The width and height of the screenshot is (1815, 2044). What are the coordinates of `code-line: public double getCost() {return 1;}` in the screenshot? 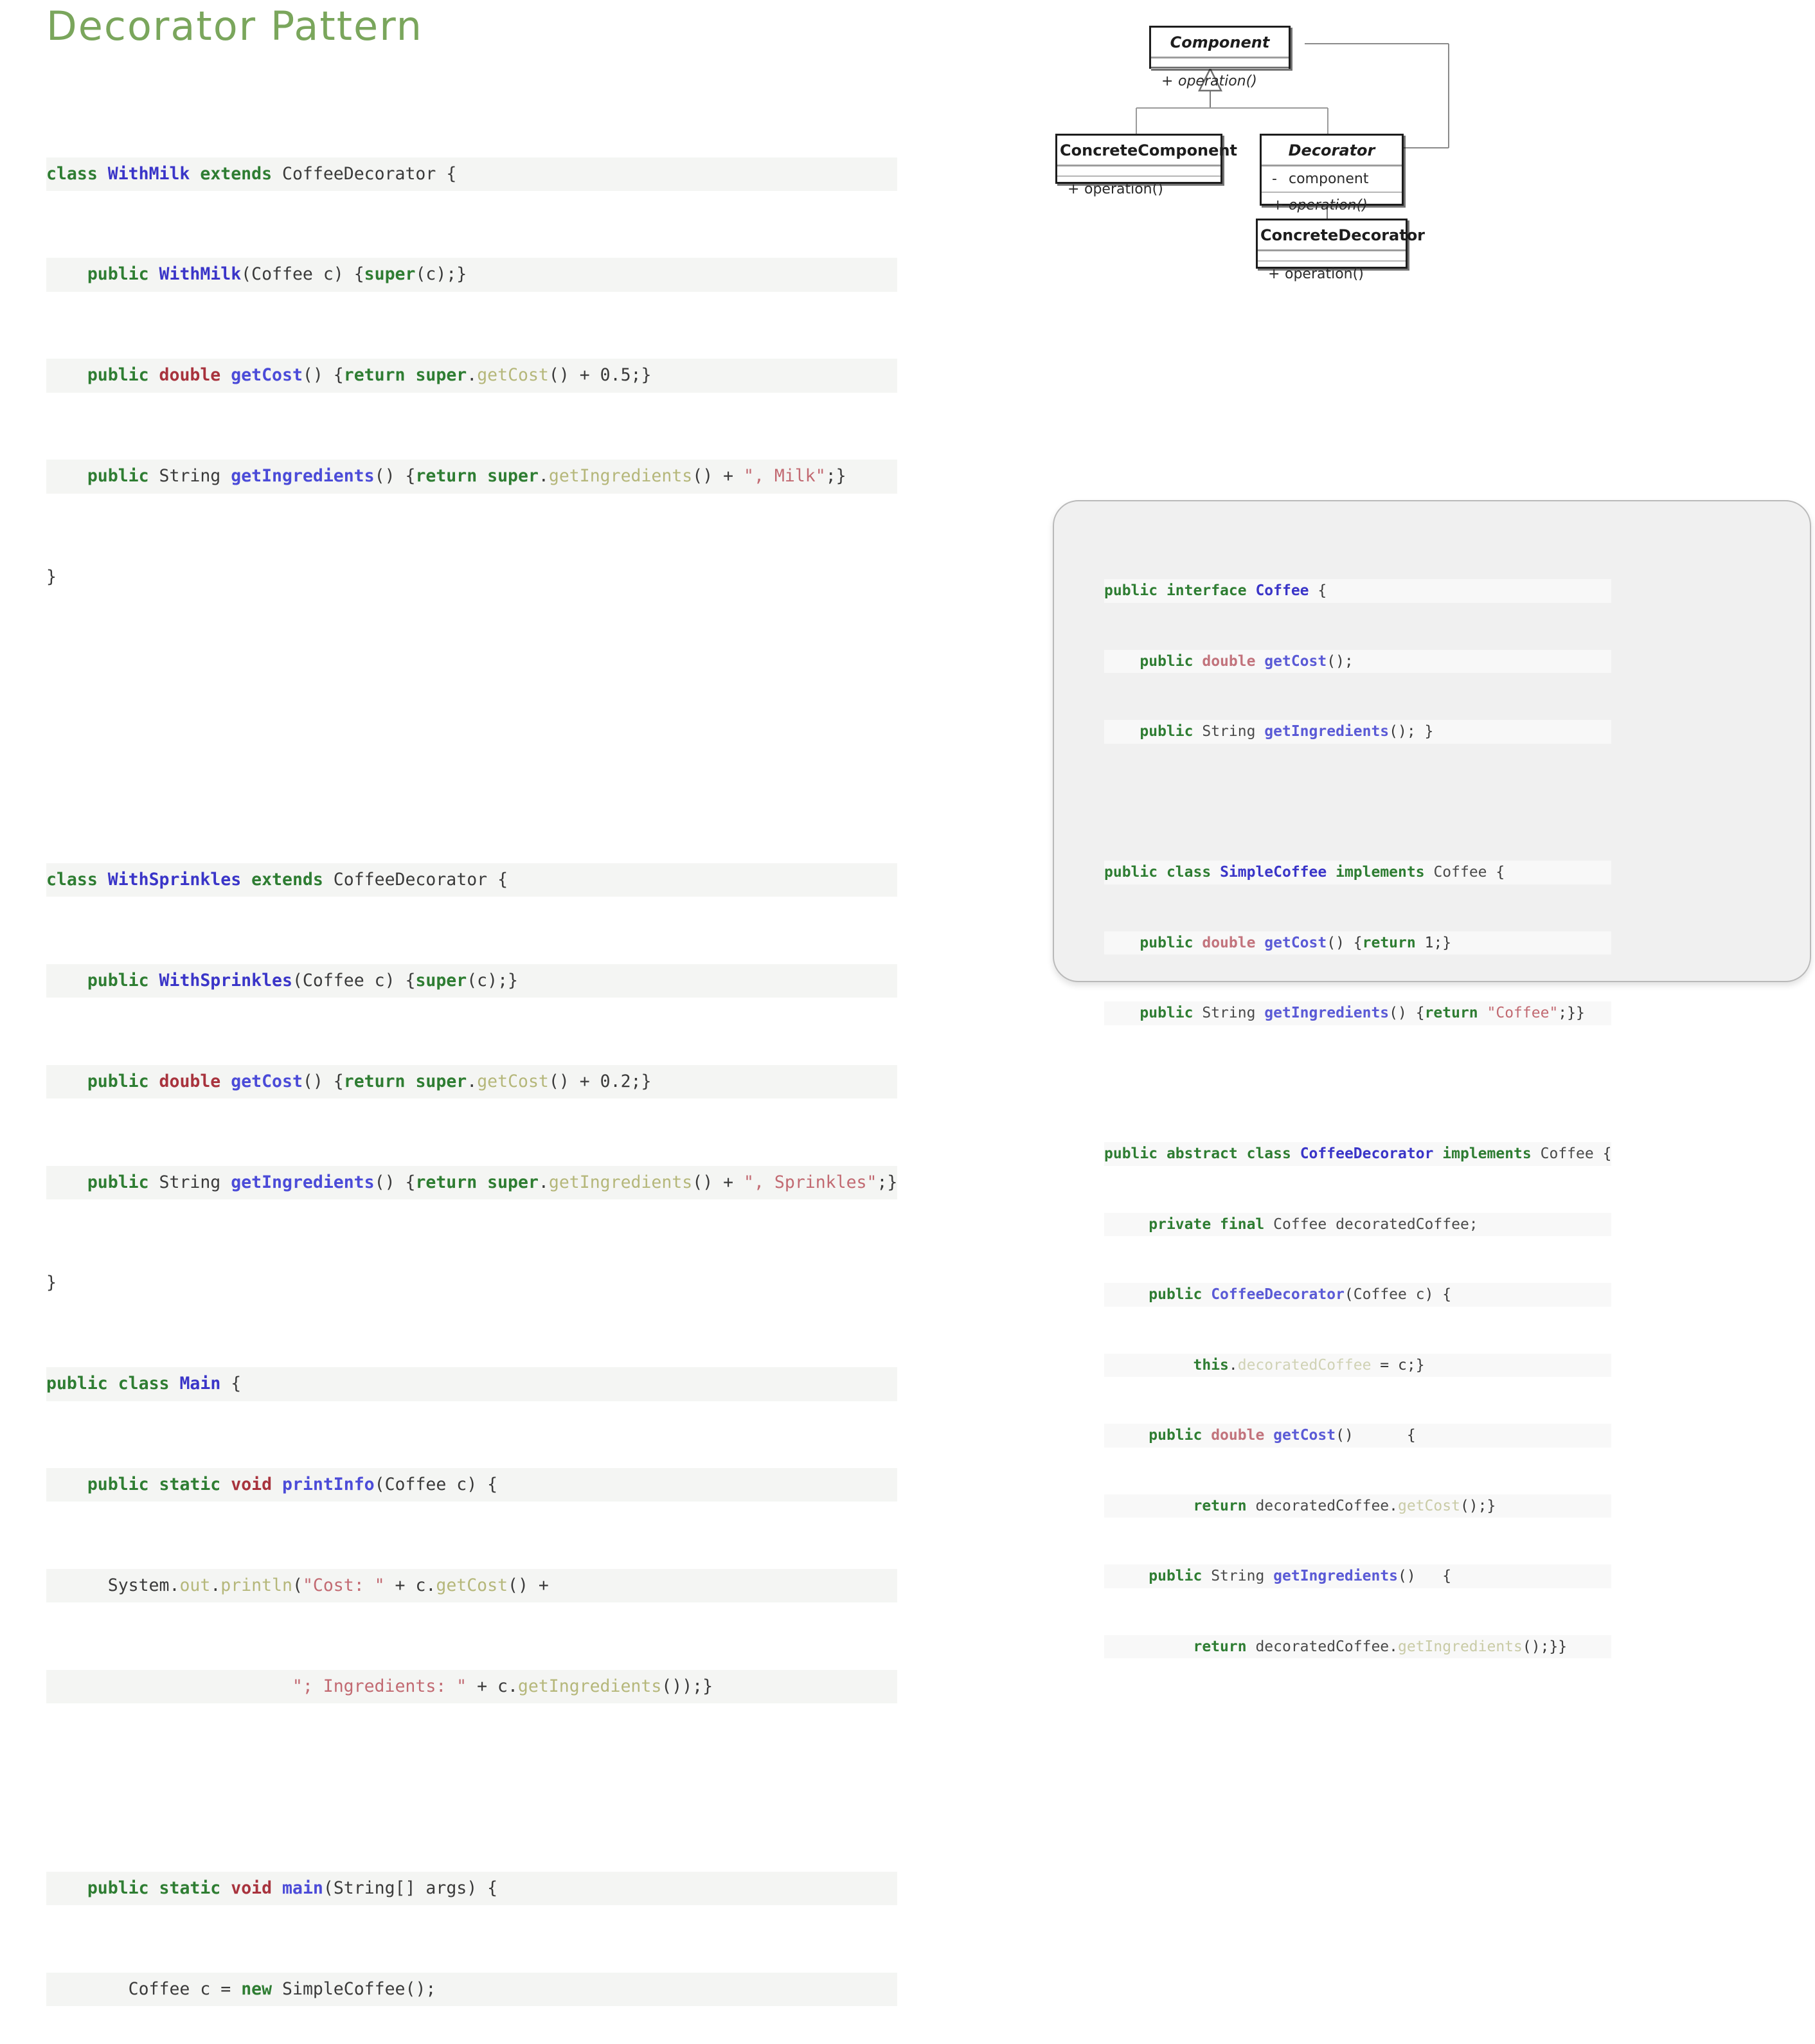 It's located at (1358, 943).